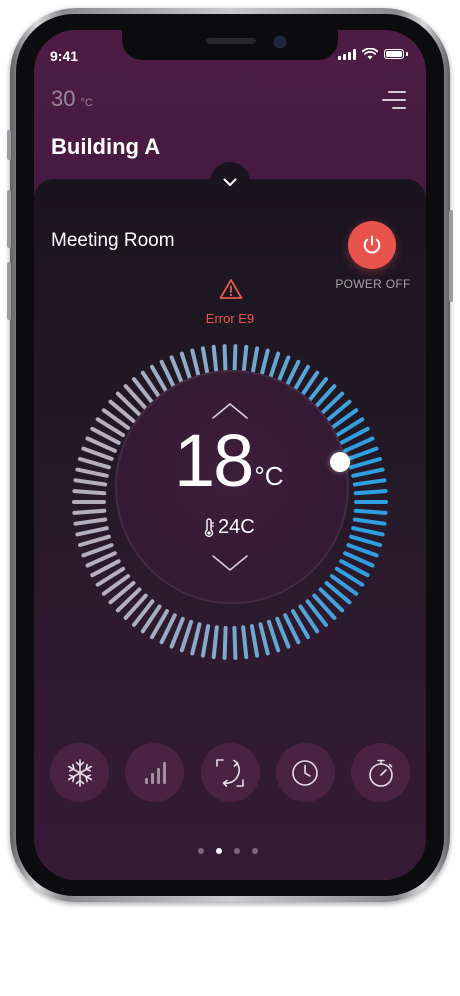 This screenshot has width=460, height=996. What do you see at coordinates (407, 54) in the screenshot?
I see `battery-tip` at bounding box center [407, 54].